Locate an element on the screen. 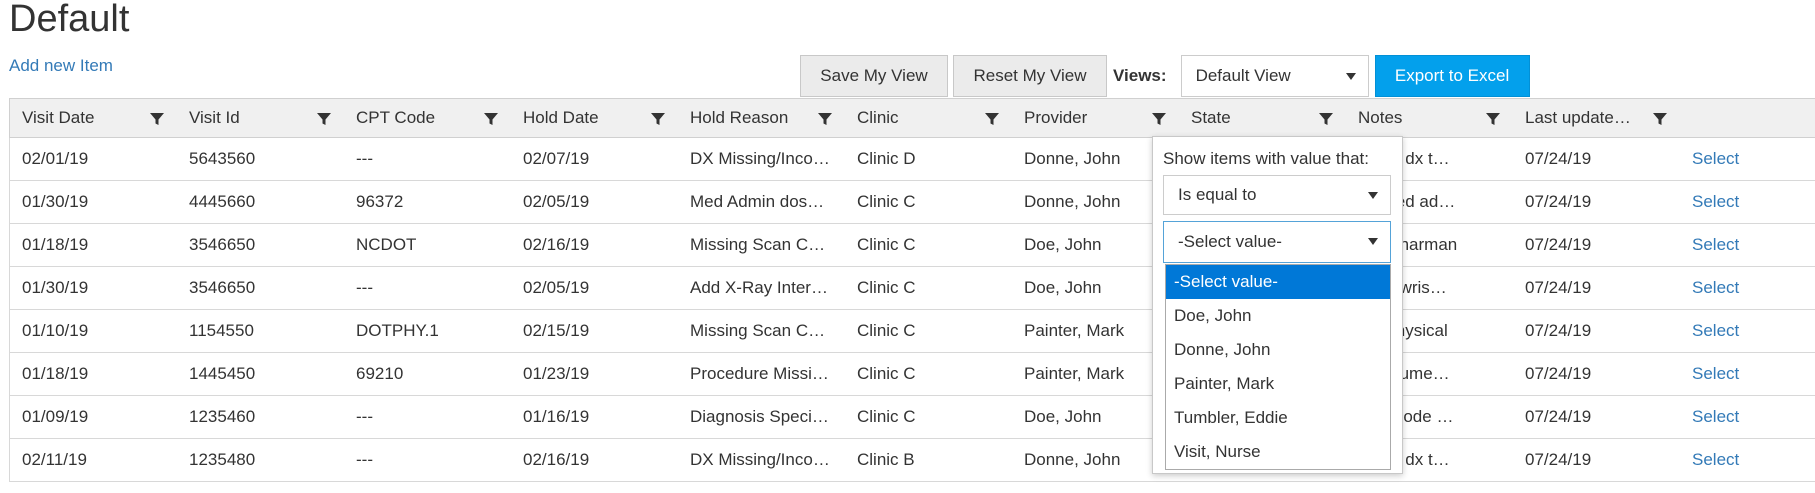  filter-option: Tumbler, Eddie is located at coordinates (1278, 418).